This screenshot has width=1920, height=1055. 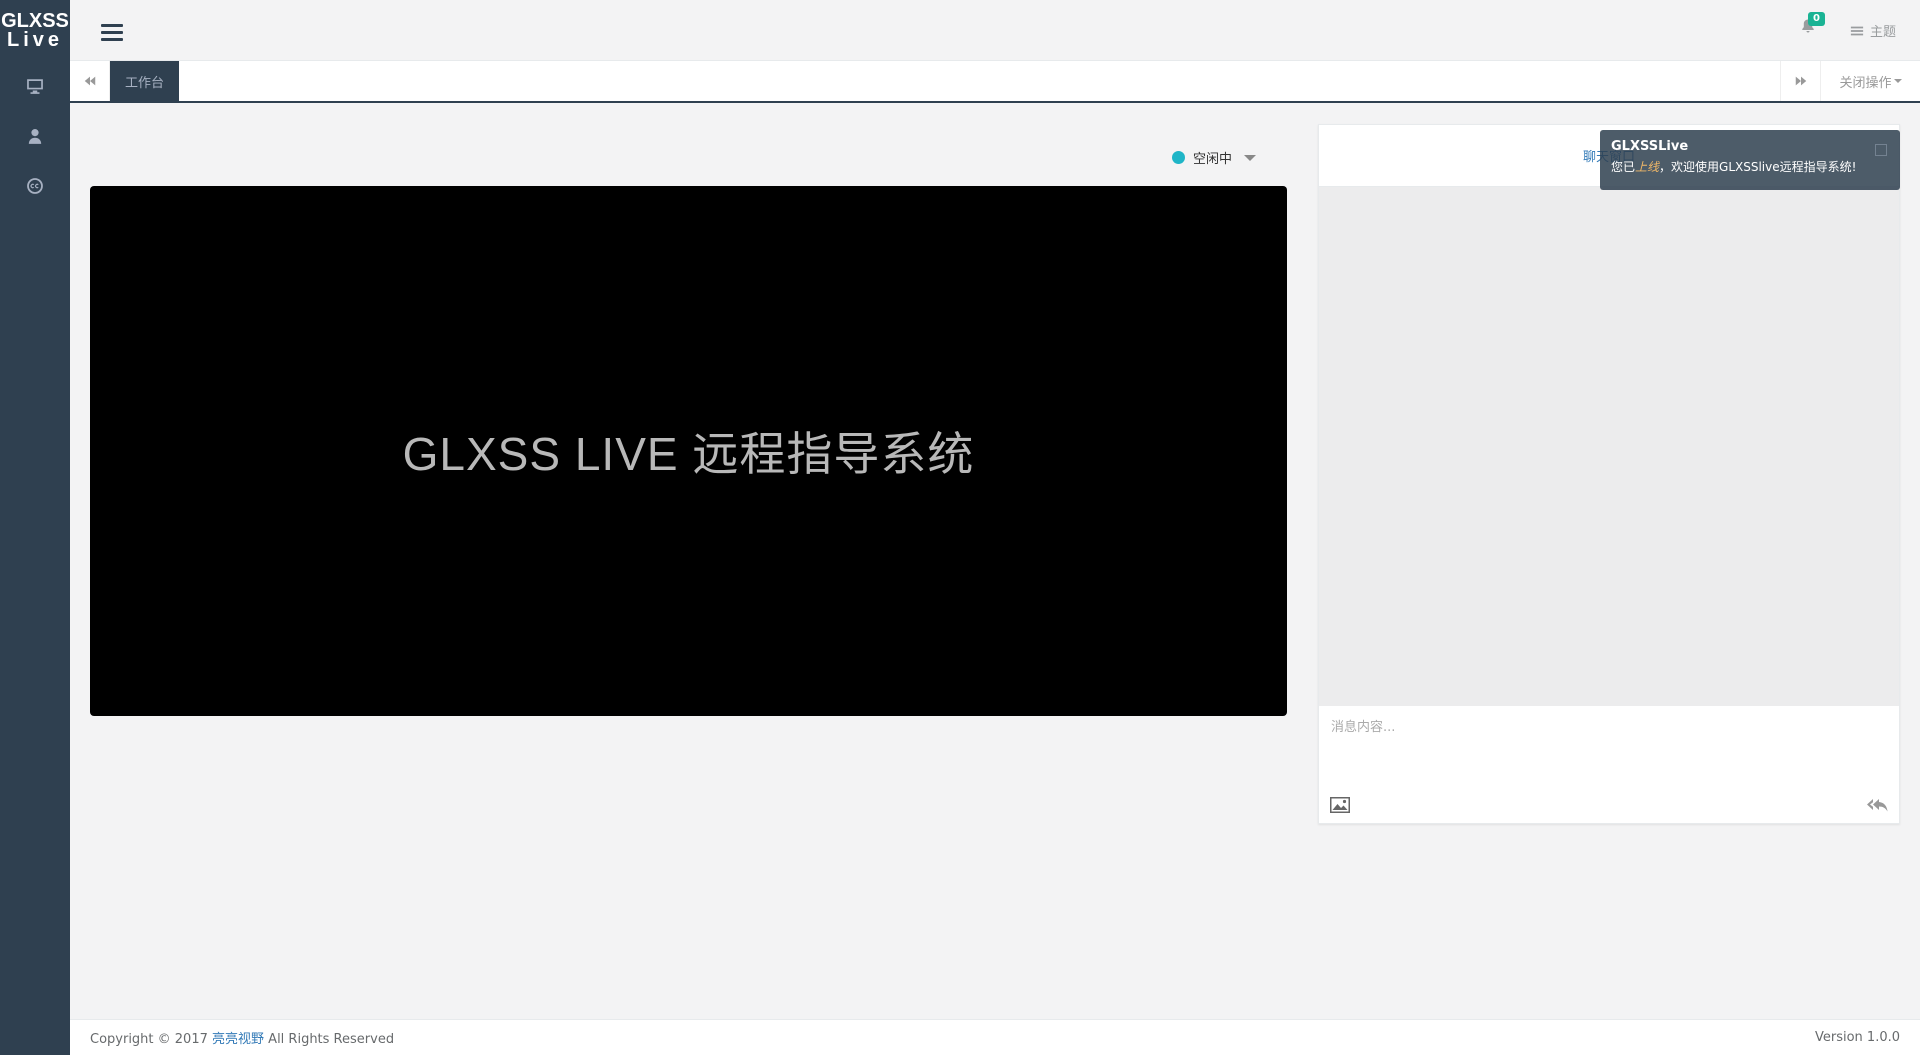 I want to click on reply-all-icon, so click(x=1877, y=805).